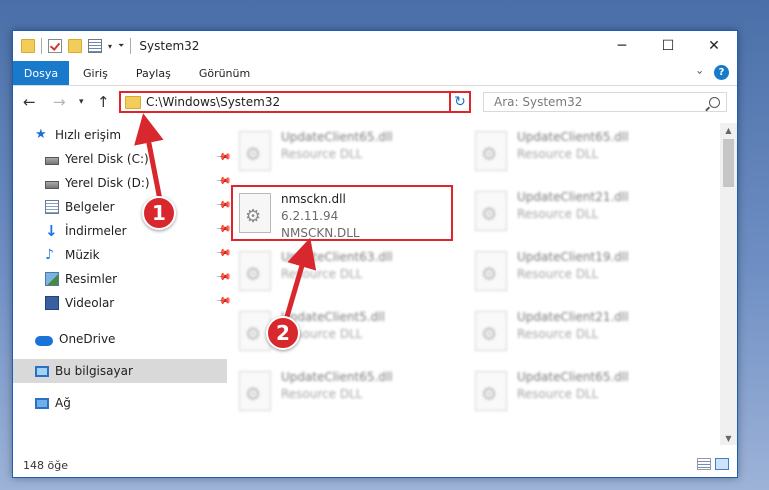 The image size is (769, 490). What do you see at coordinates (580, 273) in the screenshot?
I see `file-item: UpdateClient19.dll Resource DLL` at bounding box center [580, 273].